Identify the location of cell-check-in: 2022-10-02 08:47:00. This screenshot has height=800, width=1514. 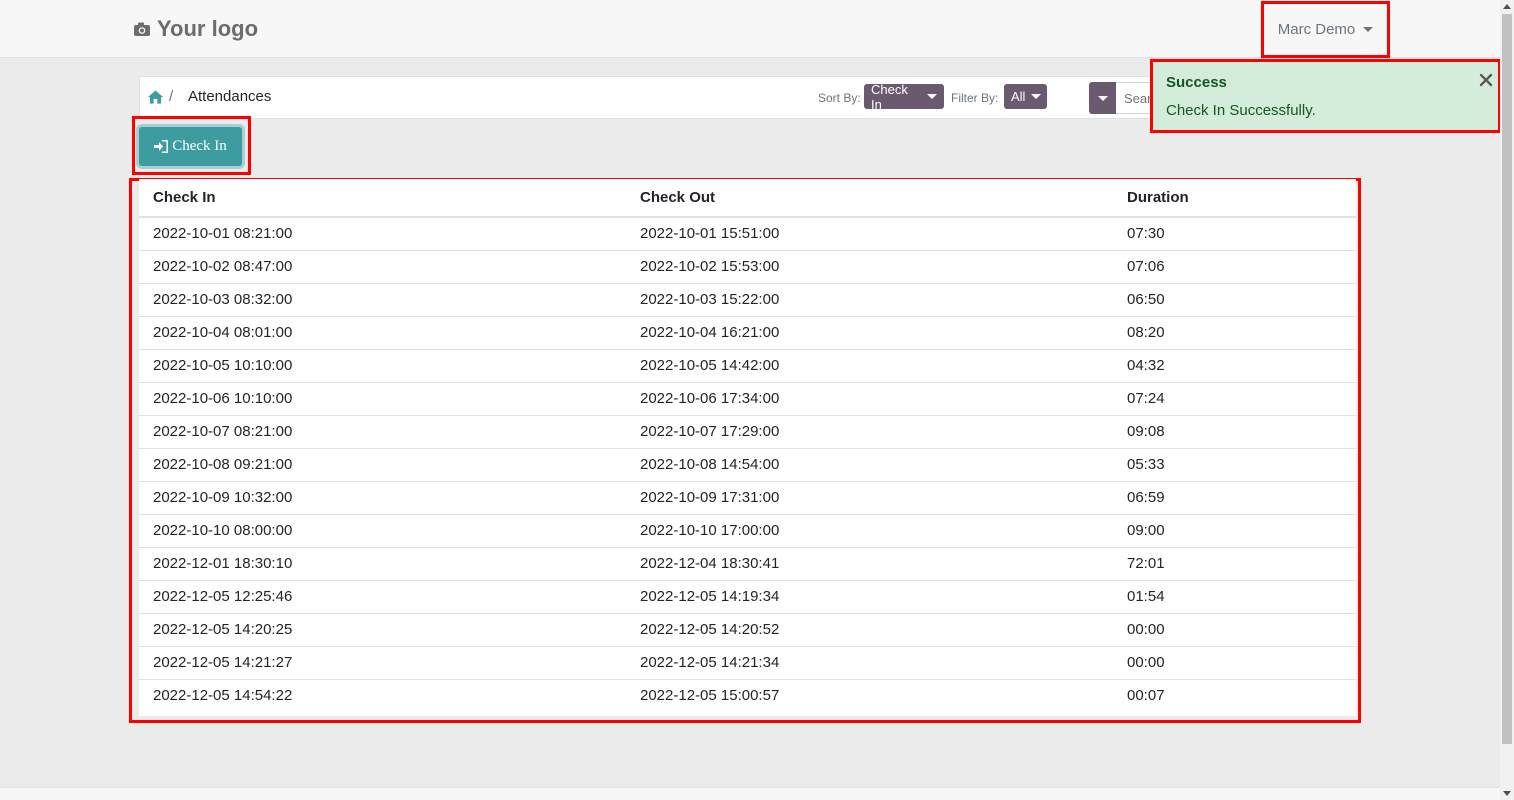
(382, 267).